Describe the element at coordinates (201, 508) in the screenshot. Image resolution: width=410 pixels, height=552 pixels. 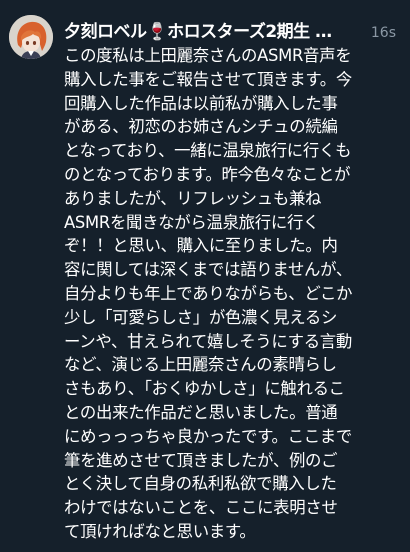
I see `post-text-line: わけではないことを、ここに表明させ` at that location.